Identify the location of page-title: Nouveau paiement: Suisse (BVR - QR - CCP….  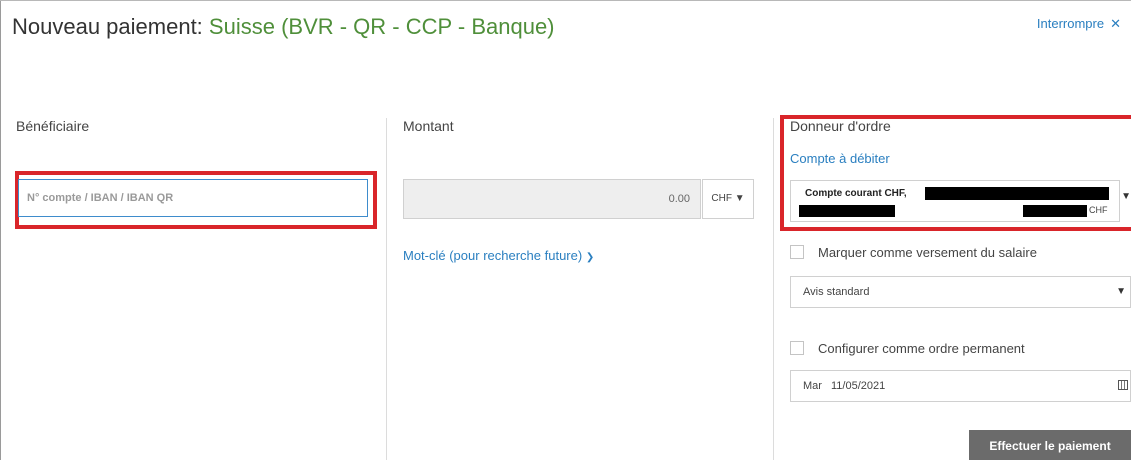
(283, 27).